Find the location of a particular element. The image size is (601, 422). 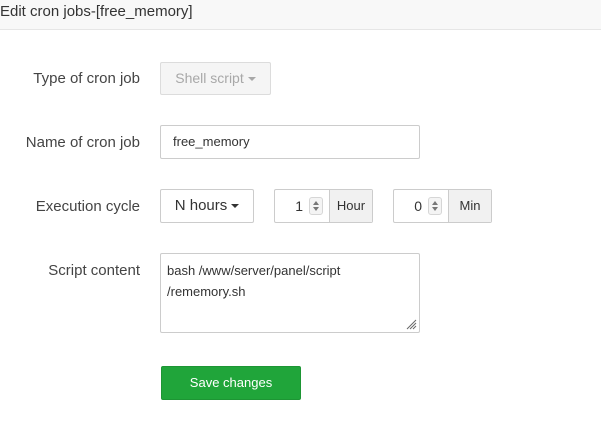

cron-type-select: Shell script is located at coordinates (215, 78).